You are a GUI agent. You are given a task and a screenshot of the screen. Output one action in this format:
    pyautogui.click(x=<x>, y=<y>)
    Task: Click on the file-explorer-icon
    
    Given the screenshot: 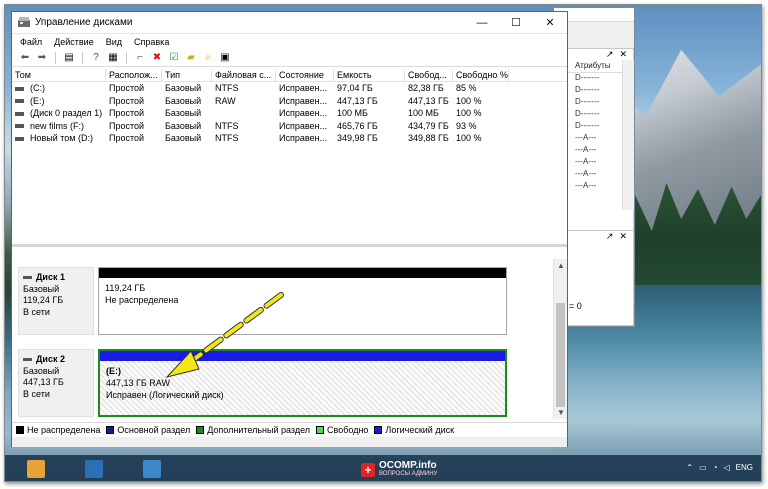 What is the action you would take?
    pyautogui.click(x=36, y=469)
    